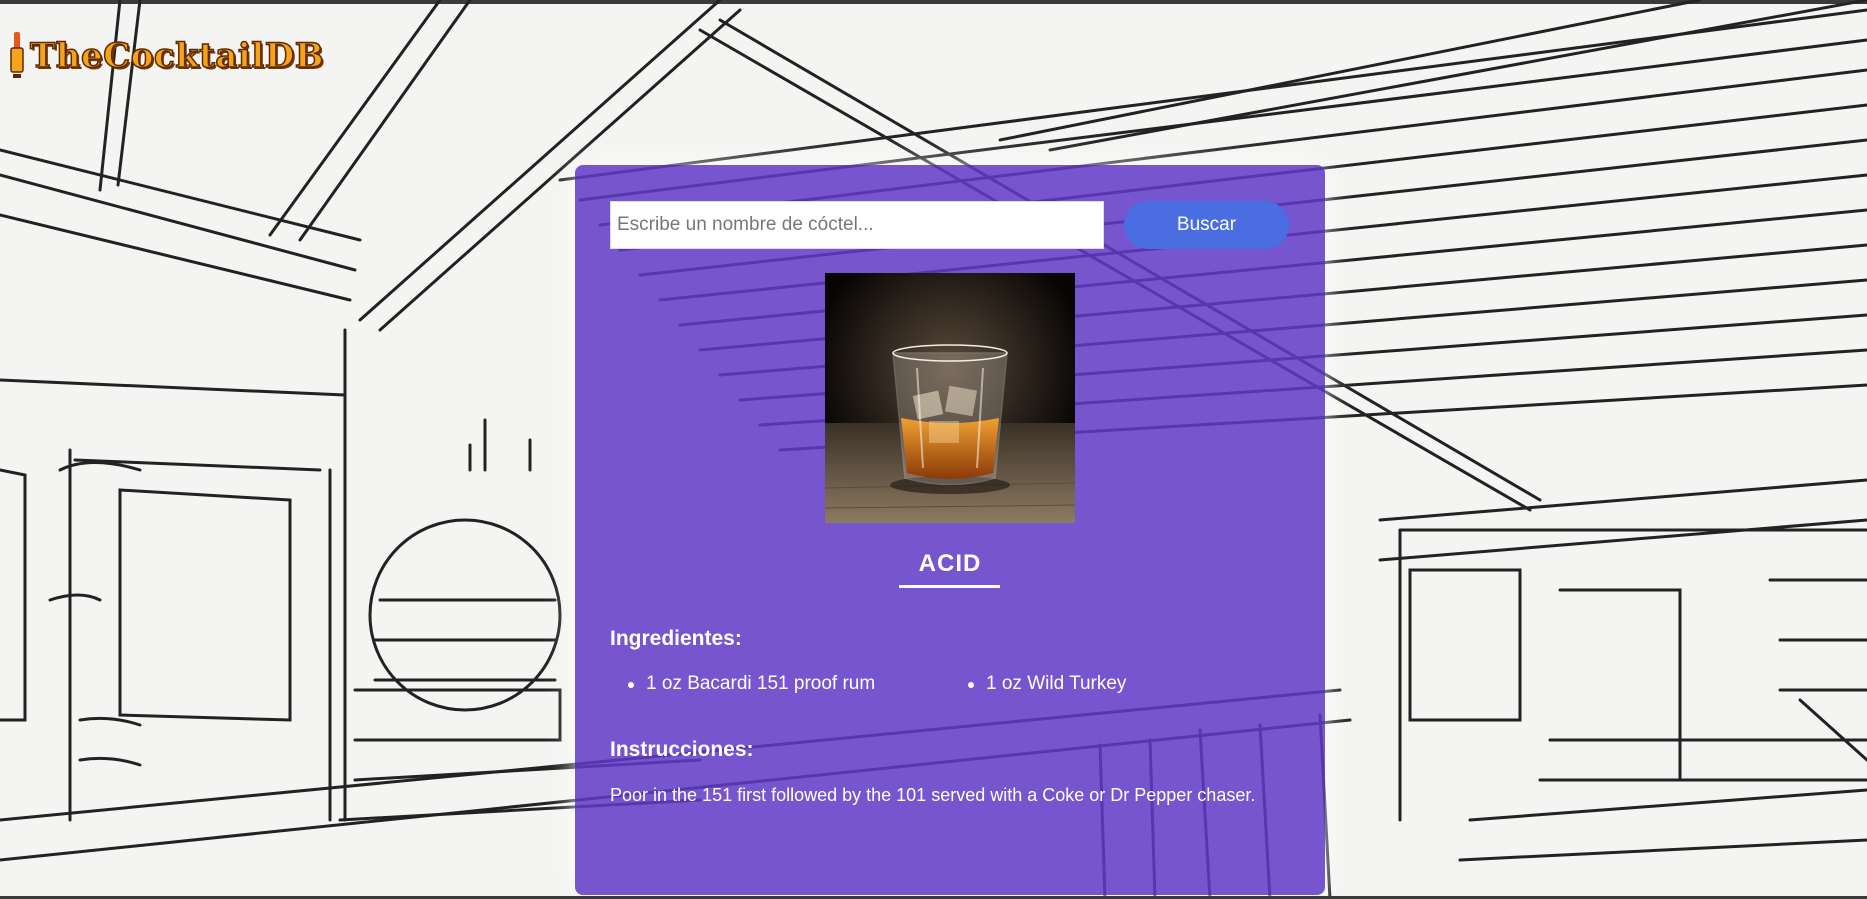 This screenshot has width=1867, height=899. Describe the element at coordinates (949, 586) in the screenshot. I see `name-underline` at that location.